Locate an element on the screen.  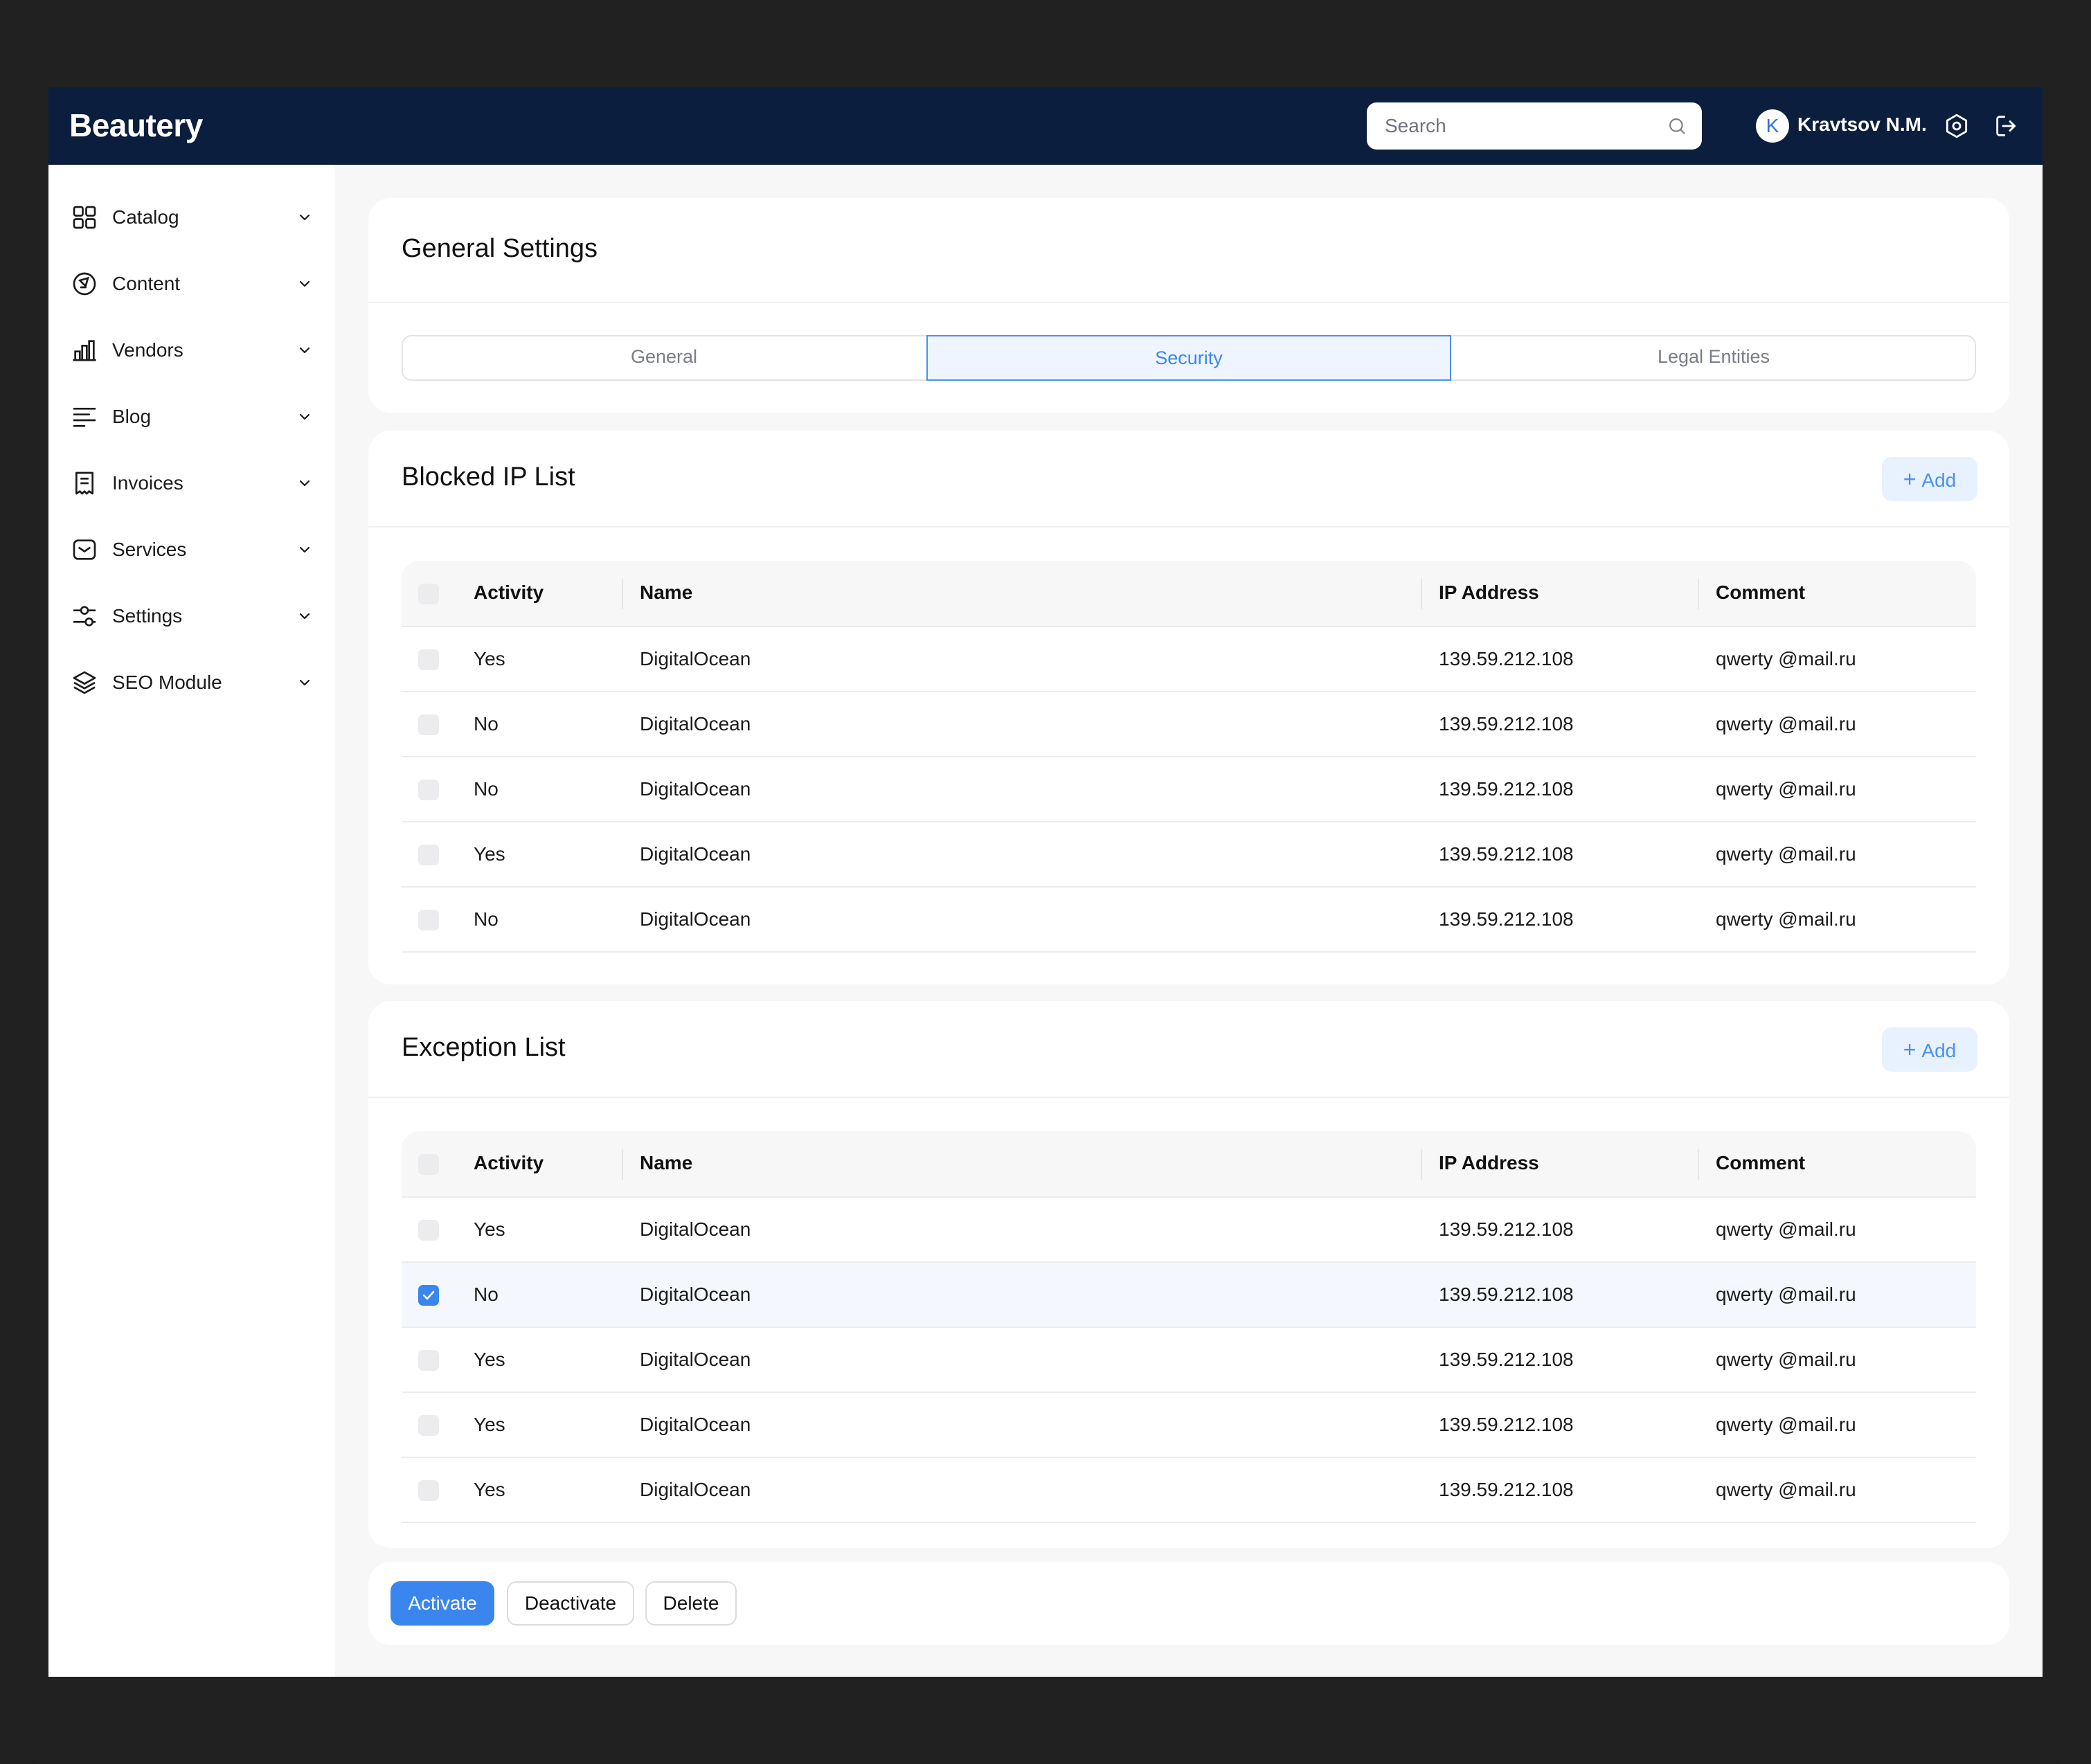
settings-gear-icon is located at coordinates (1957, 126).